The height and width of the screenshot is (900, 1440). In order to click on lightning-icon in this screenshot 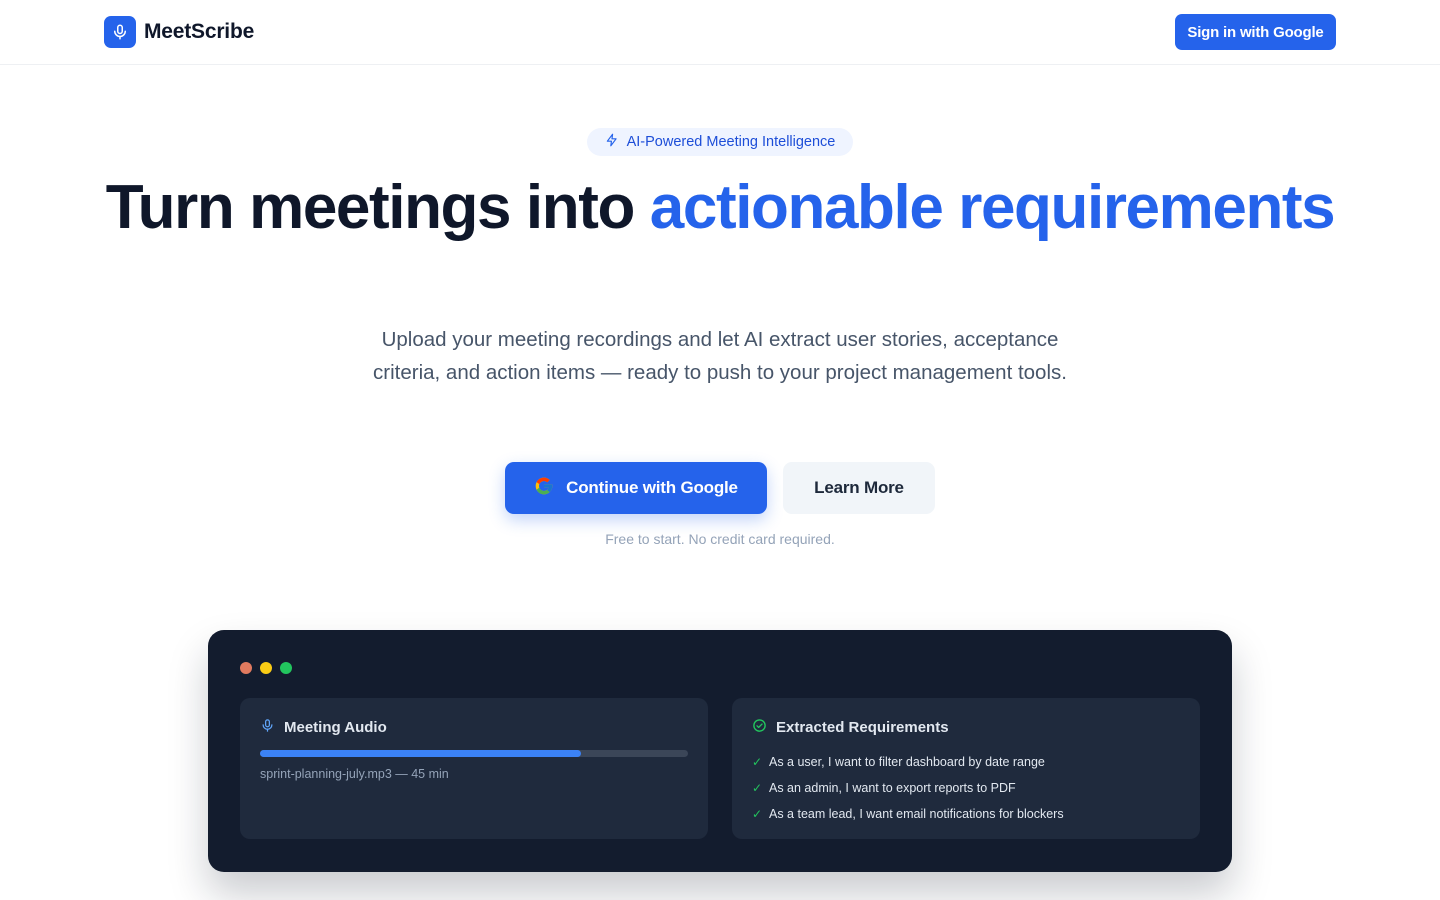, I will do `click(612, 142)`.